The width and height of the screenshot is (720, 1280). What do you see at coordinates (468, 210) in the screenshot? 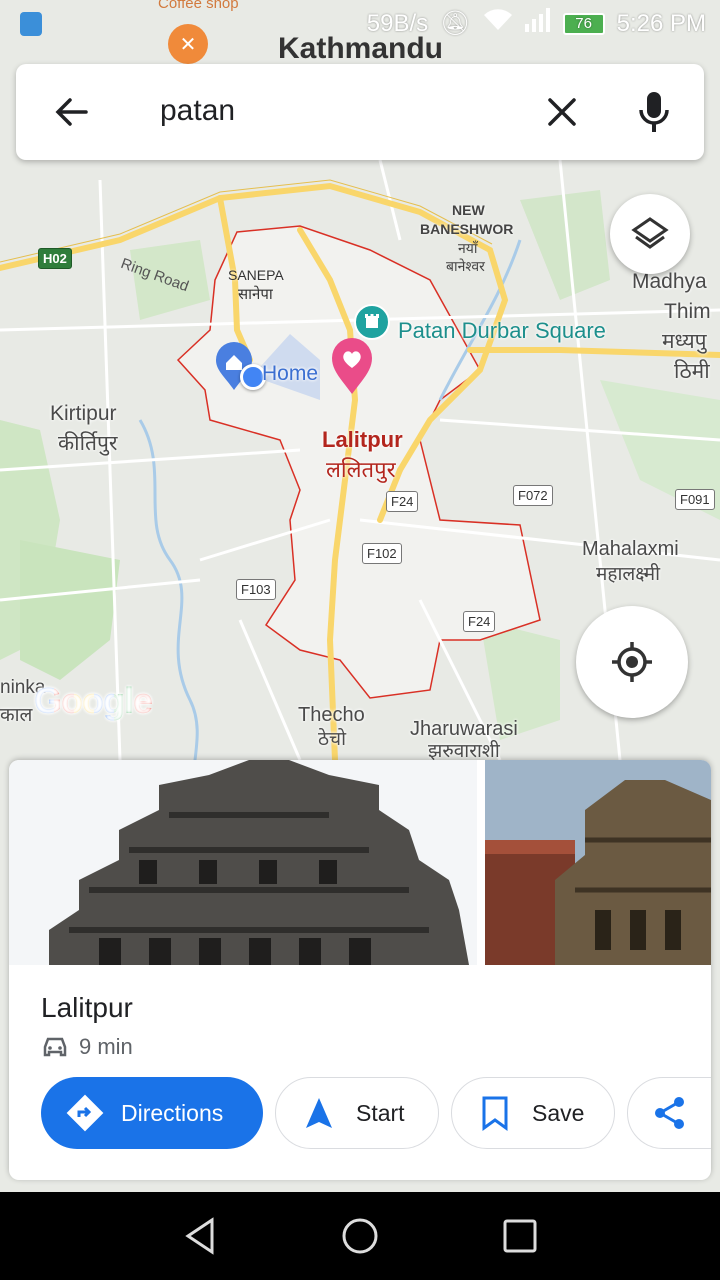
I see `new-baneshwor-label: NEW` at bounding box center [468, 210].